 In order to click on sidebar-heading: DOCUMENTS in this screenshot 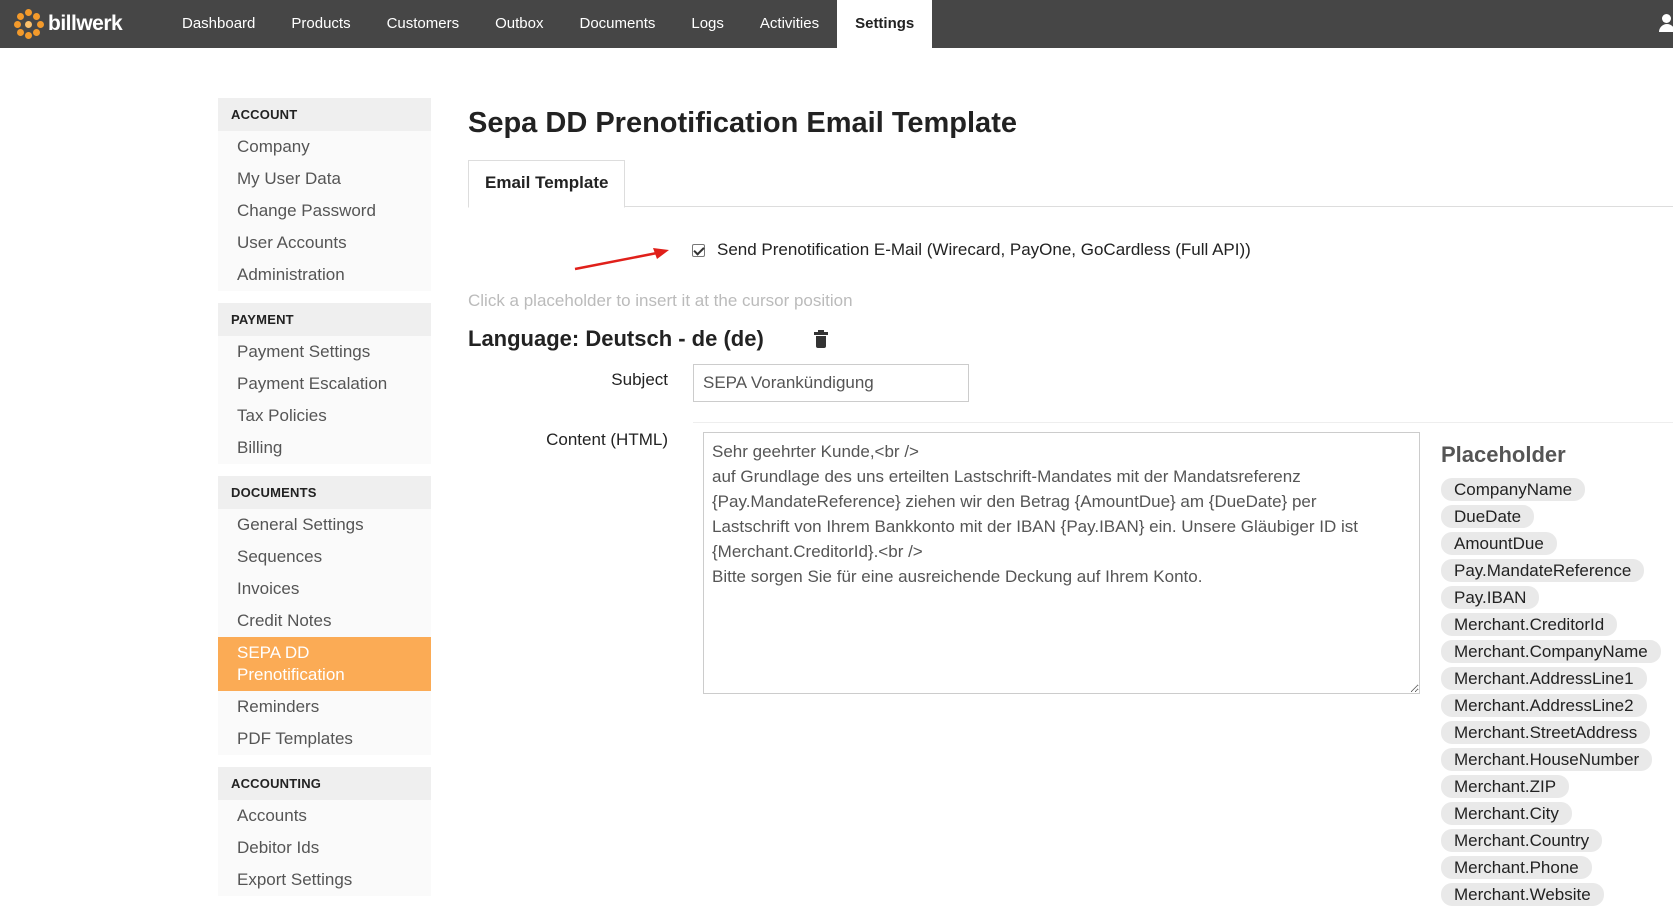, I will do `click(324, 492)`.